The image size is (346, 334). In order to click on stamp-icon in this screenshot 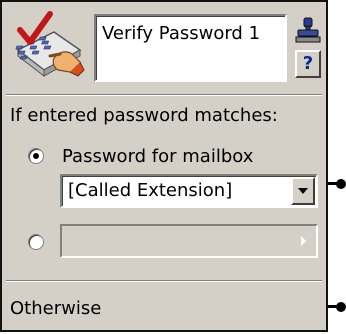, I will do `click(308, 30)`.